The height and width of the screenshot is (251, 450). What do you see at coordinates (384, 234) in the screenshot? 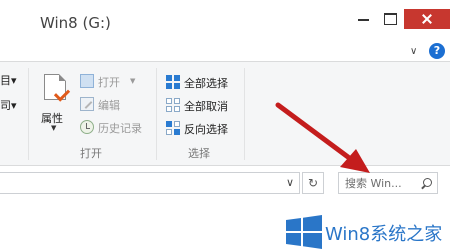
I see `watermark-text: Win8系统之家` at bounding box center [384, 234].